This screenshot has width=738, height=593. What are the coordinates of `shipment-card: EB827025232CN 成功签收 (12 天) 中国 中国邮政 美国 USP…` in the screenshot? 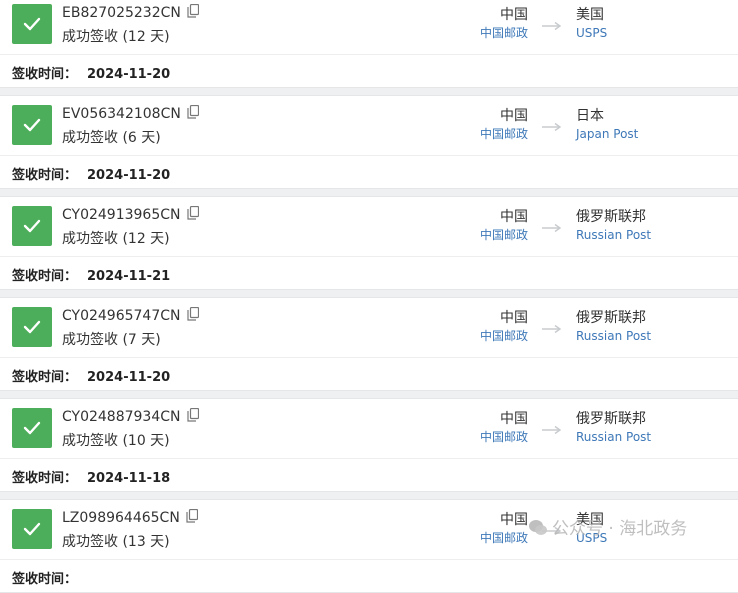 It's located at (369, 44).